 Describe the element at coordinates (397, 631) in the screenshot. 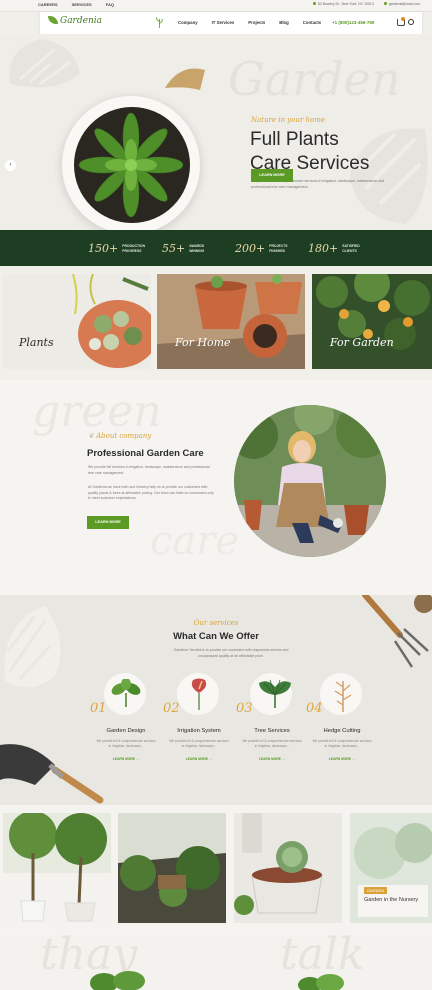

I see `garden-fork-icon` at that location.